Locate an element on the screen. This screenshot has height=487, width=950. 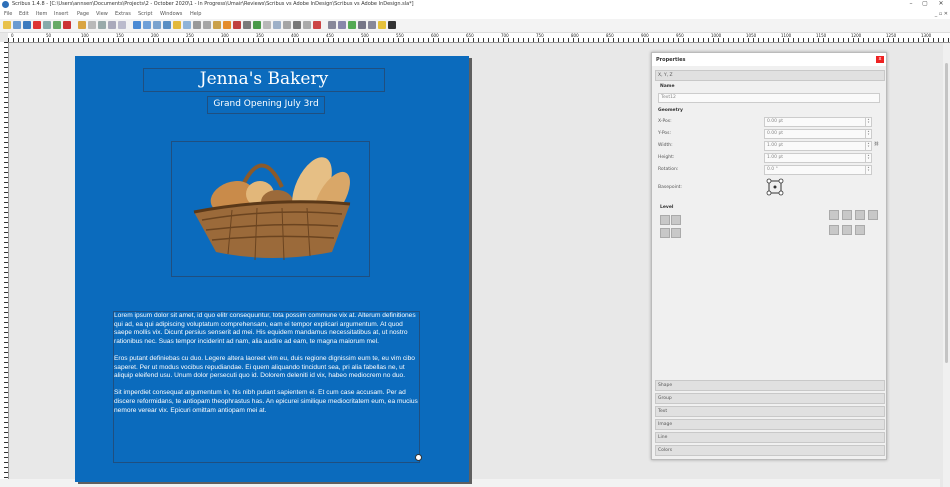
table-icon is located at coordinates (177, 25).